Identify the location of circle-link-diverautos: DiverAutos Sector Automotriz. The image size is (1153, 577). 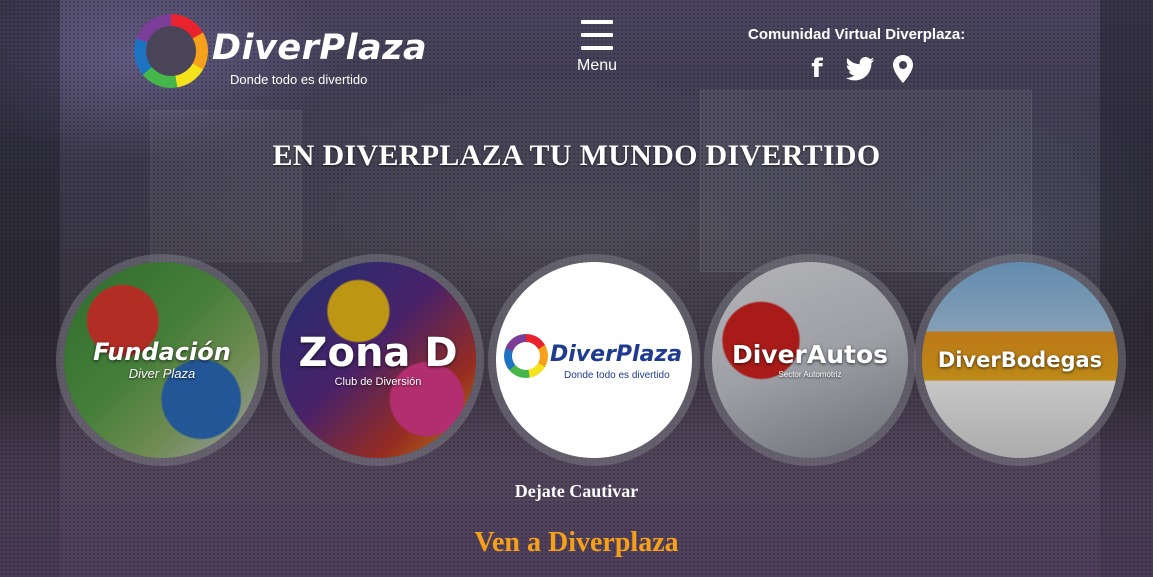
(810, 360).